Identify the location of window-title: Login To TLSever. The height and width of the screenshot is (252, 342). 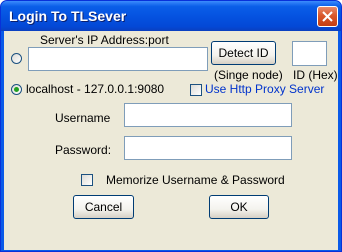
(68, 16).